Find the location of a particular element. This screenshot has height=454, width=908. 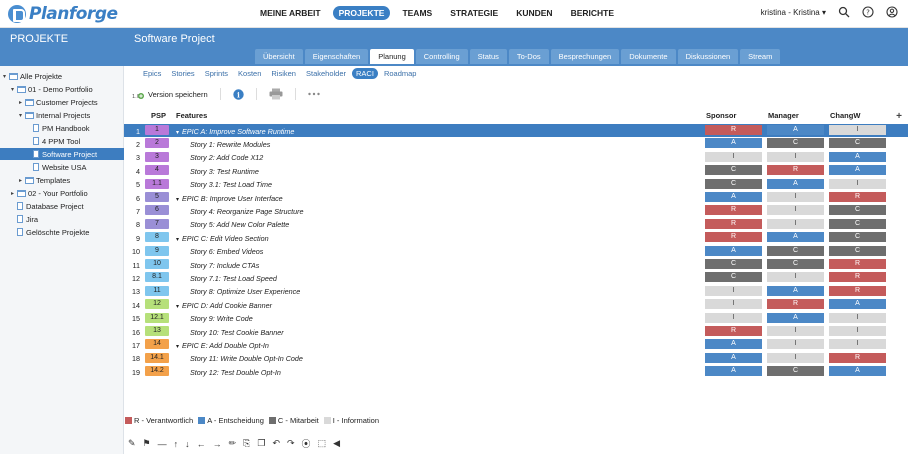

add-column-icon: + is located at coordinates (899, 116).